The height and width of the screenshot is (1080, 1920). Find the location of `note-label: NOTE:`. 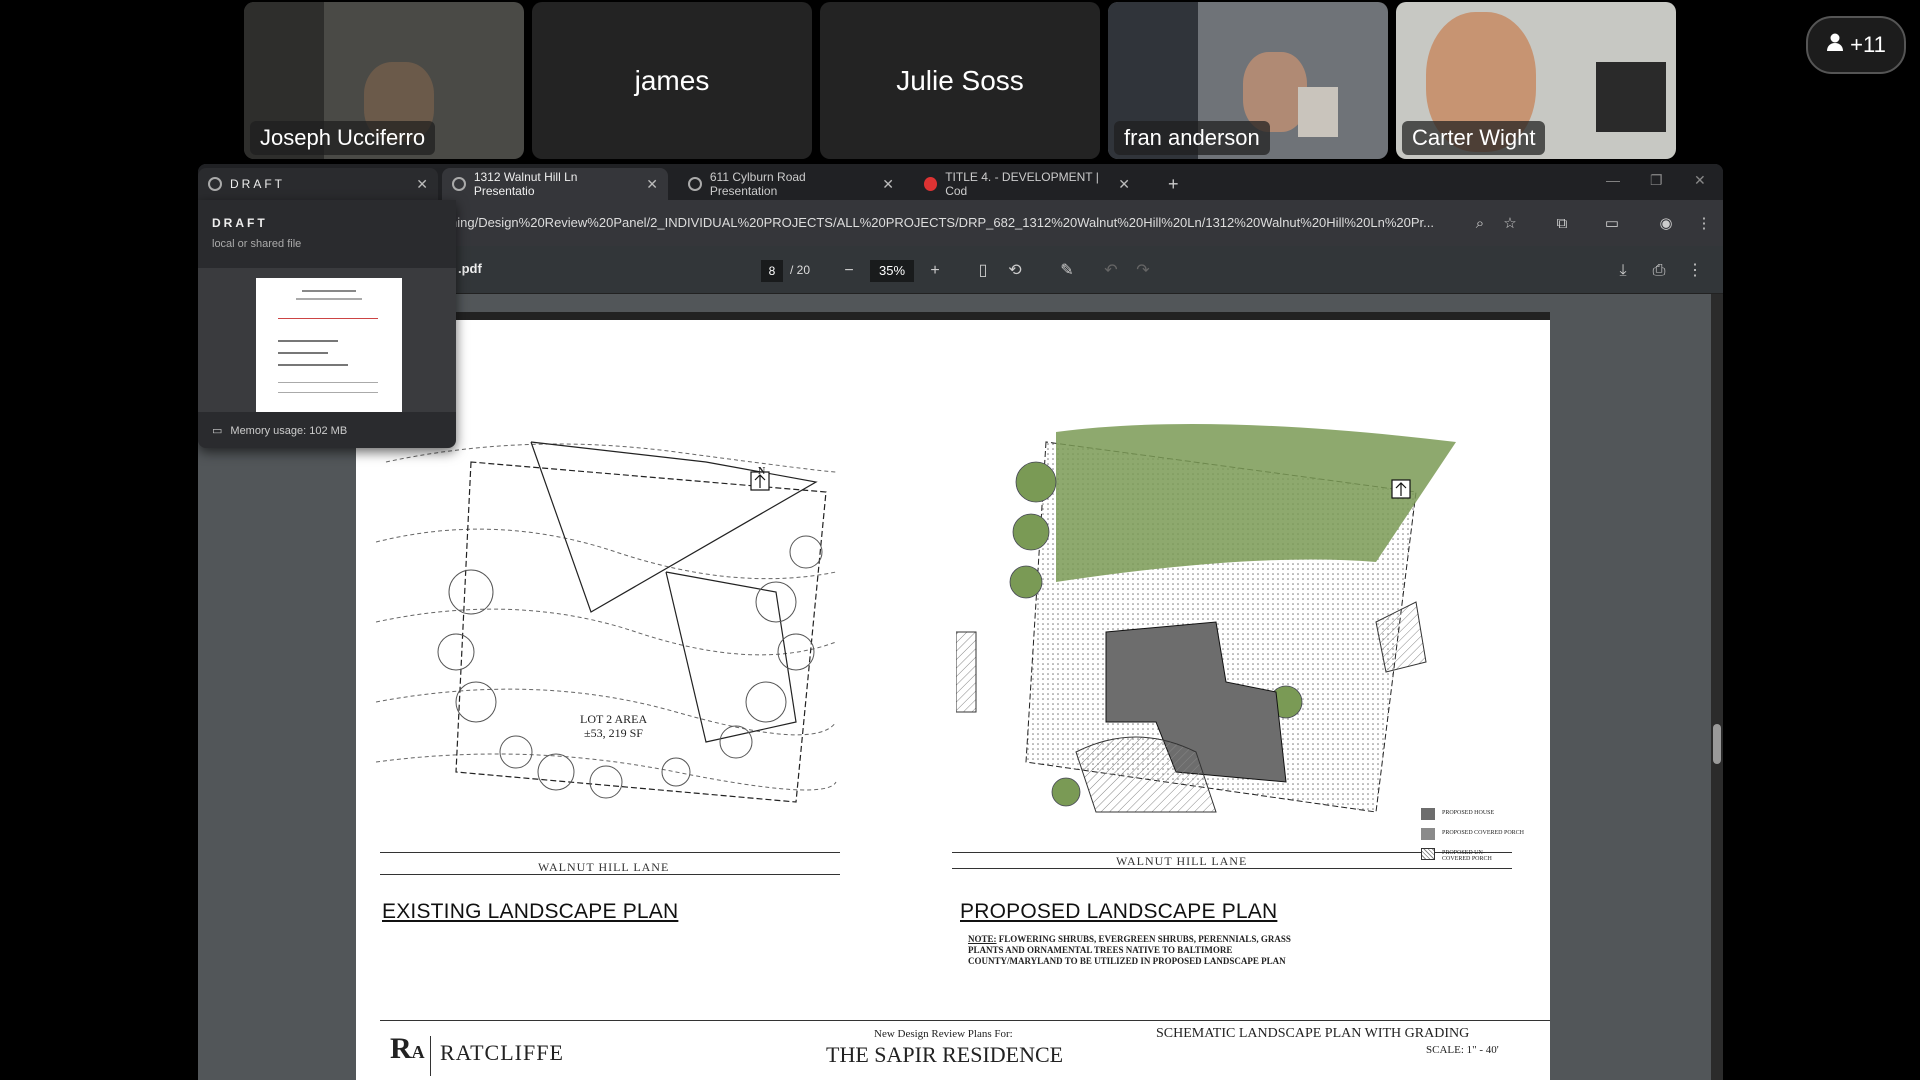

note-label: NOTE: is located at coordinates (982, 939).